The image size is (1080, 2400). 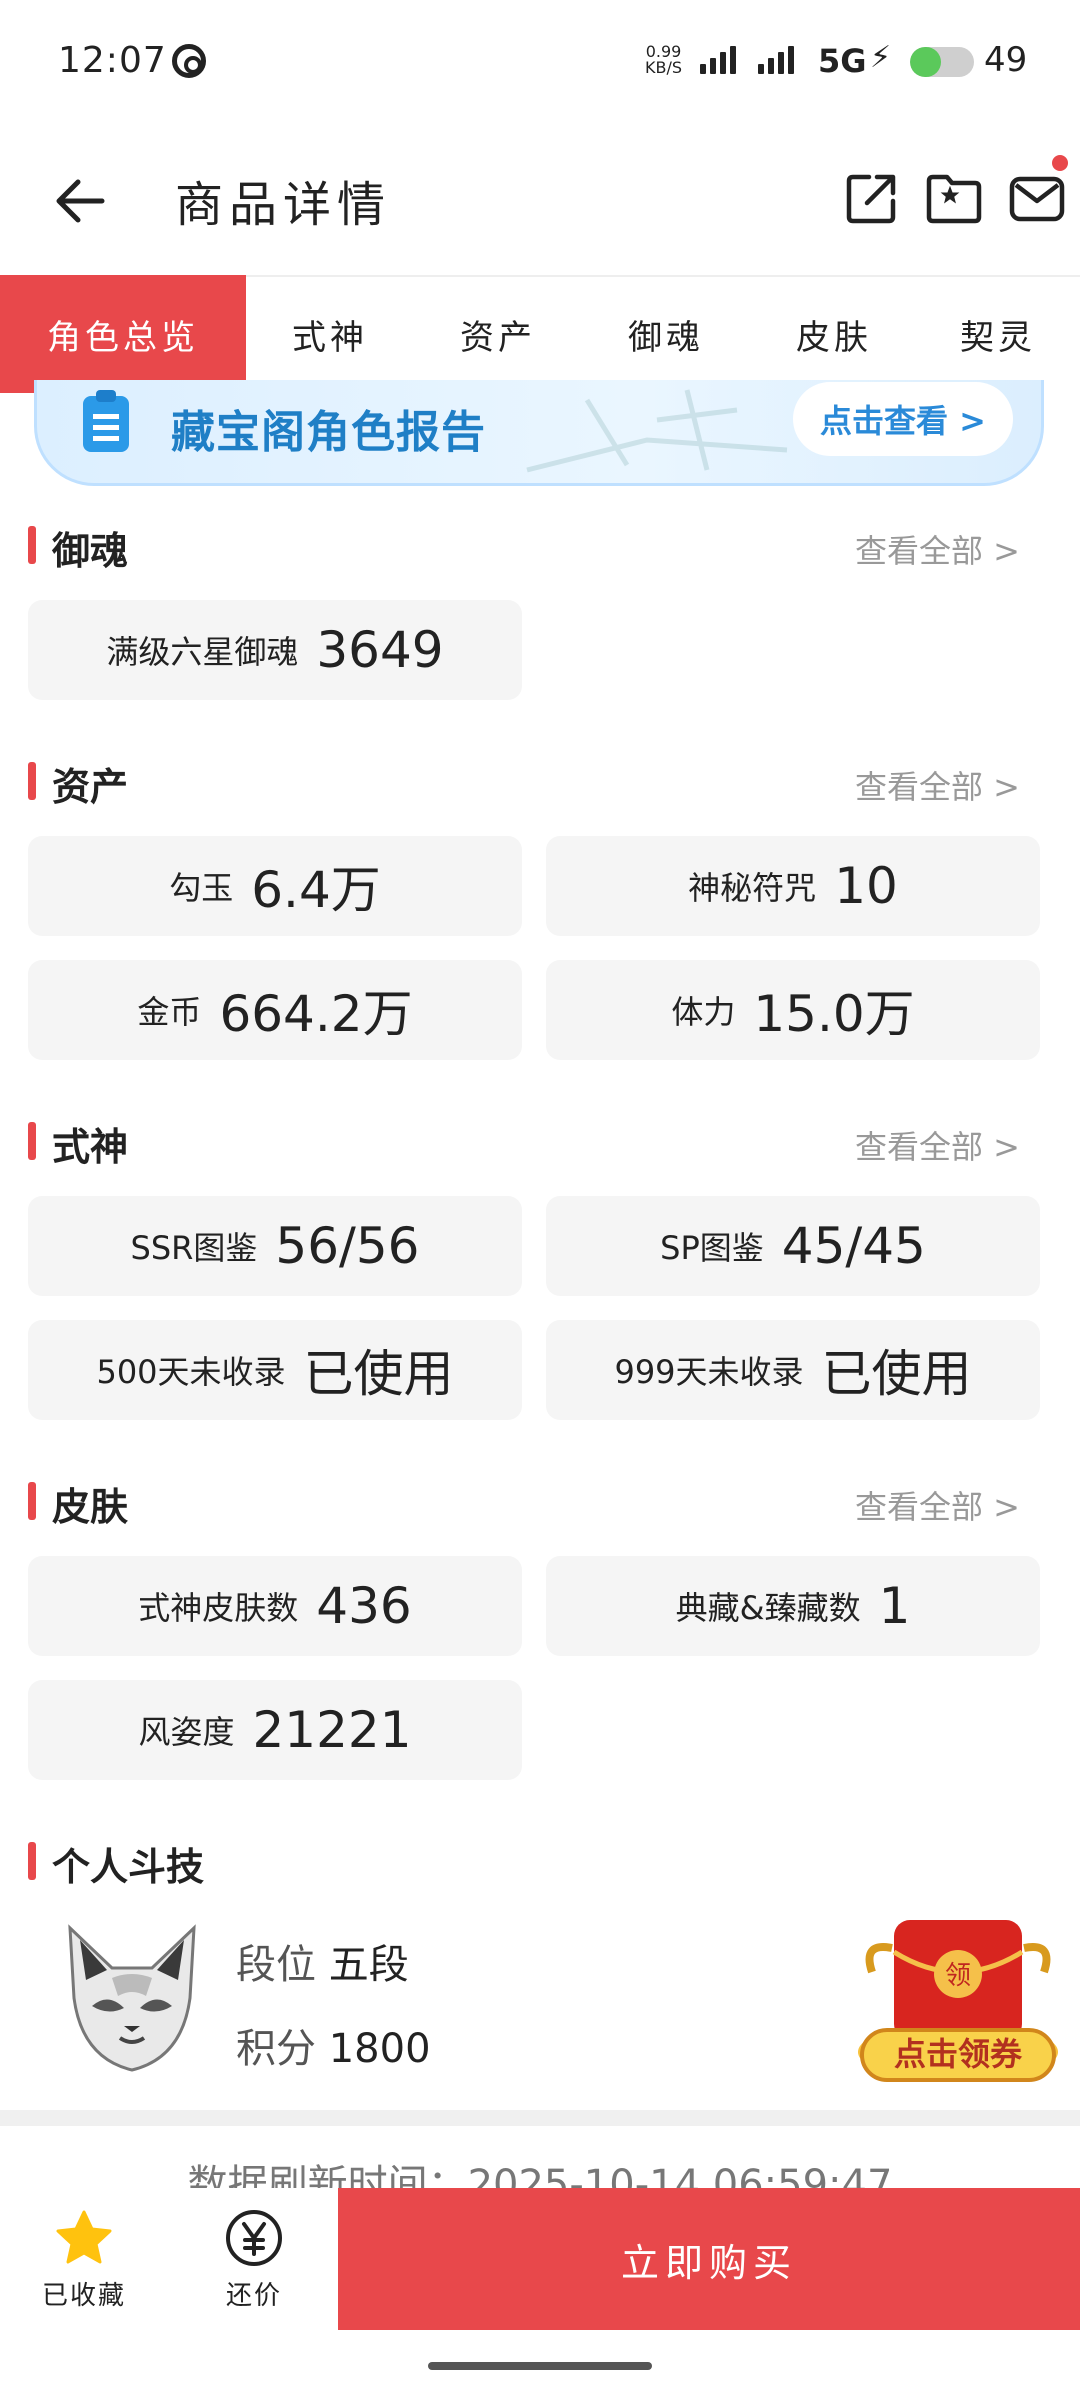 I want to click on stat-label: 式神皮肤数, so click(x=218, y=1608).